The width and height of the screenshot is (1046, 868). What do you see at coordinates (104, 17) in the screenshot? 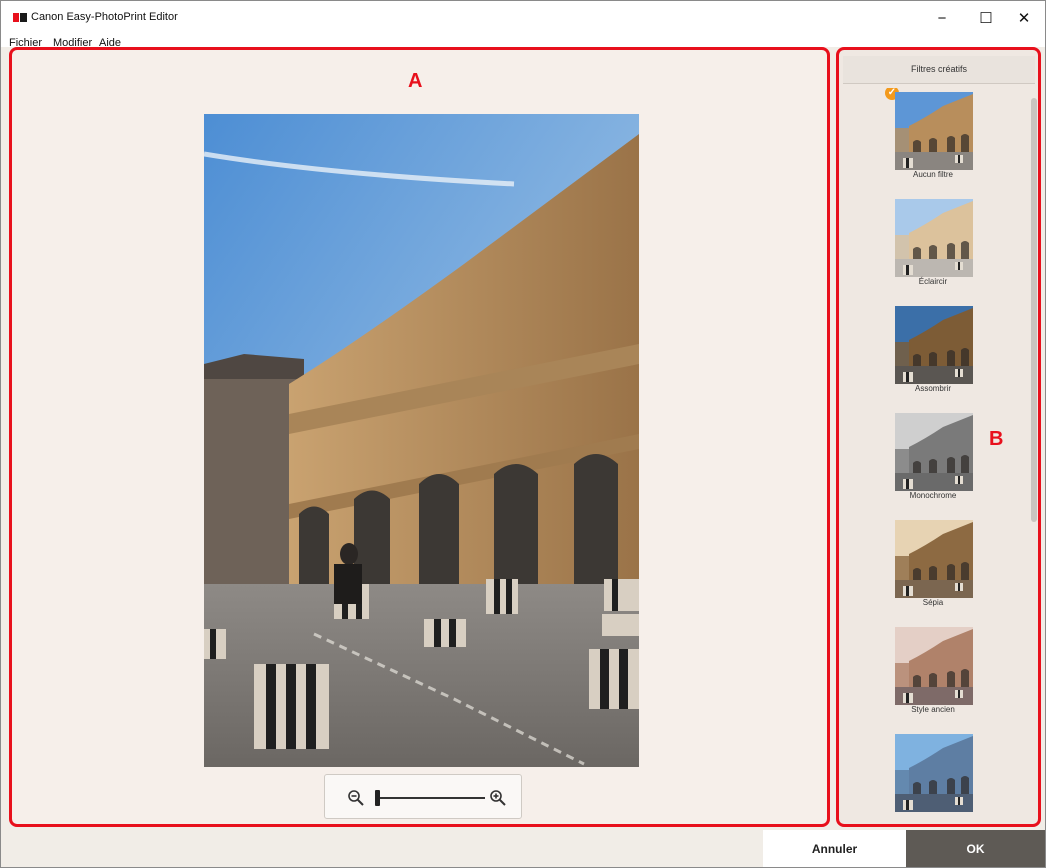
I see `window-title: Canon Easy-PhotoPrint Editor` at bounding box center [104, 17].